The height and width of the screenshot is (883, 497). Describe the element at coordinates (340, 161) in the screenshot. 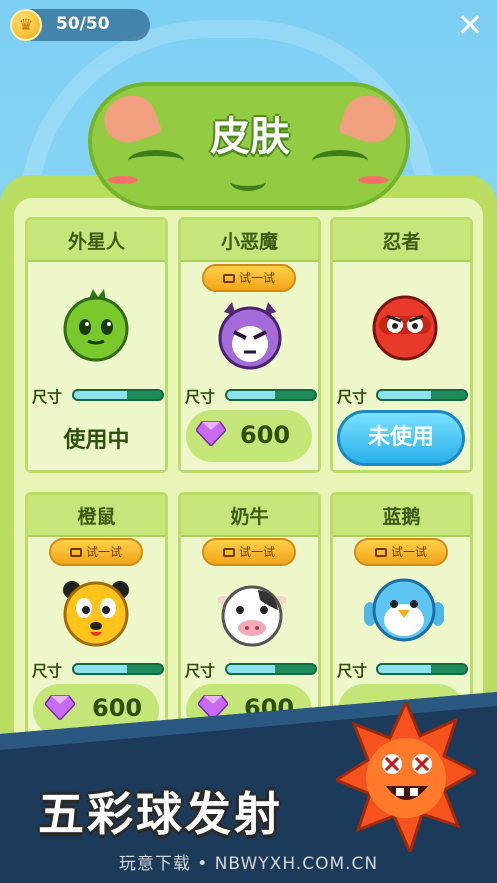

I see `cat-eye-right` at that location.